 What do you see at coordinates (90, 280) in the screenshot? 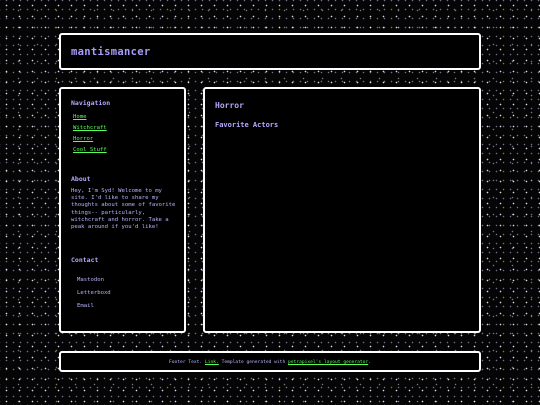
I see `contact-link-mastodon: Mastodon` at bounding box center [90, 280].